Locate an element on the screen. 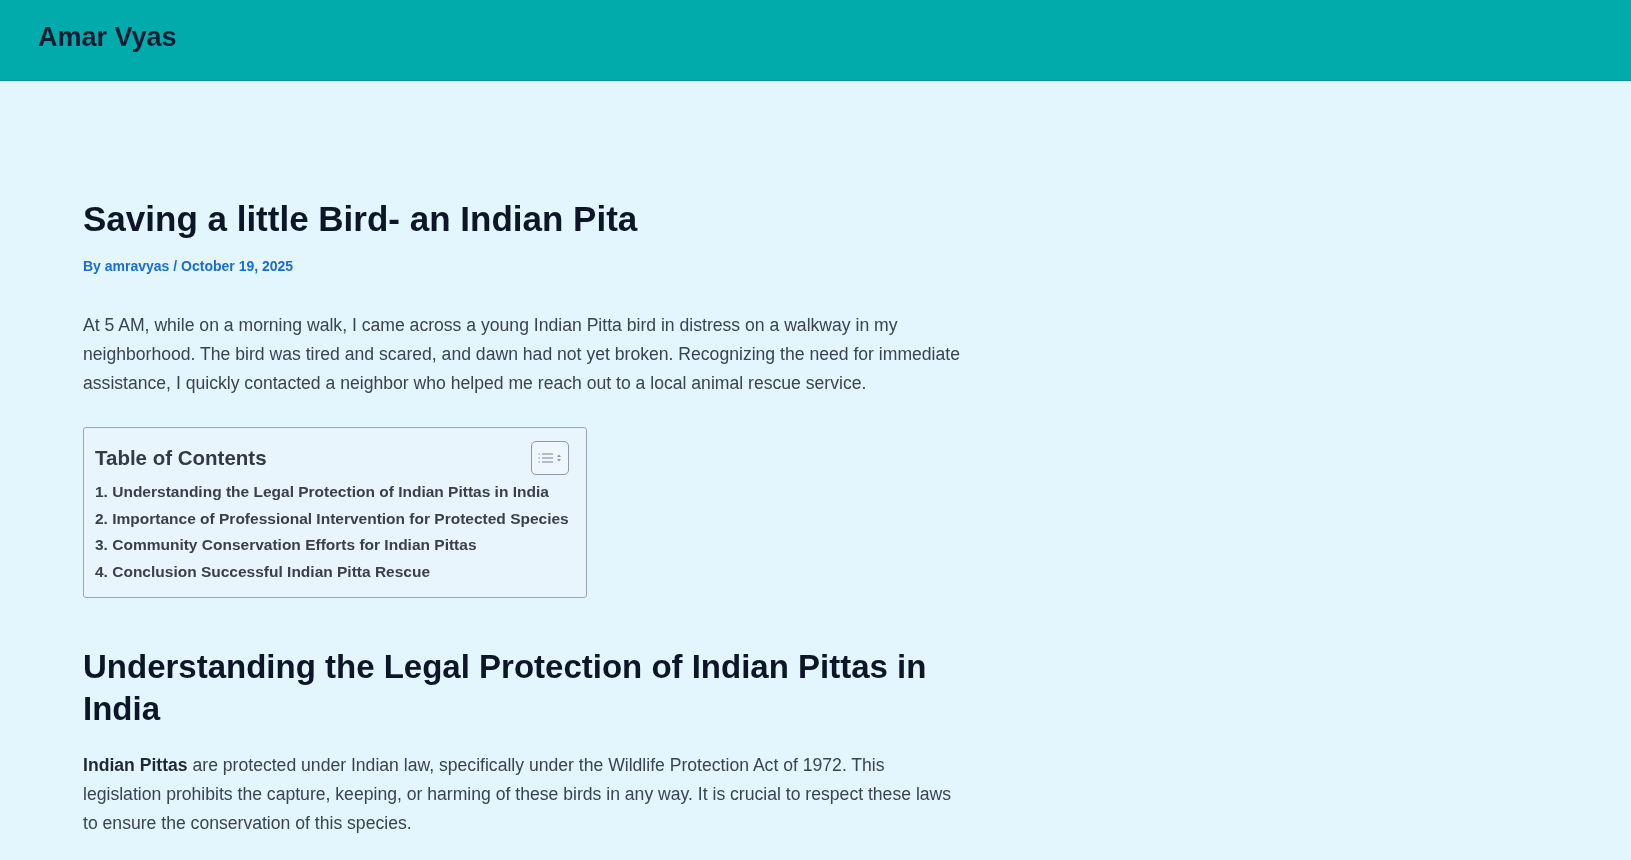 This screenshot has width=1631, height=860. post-title: Saving a little Bird- an Indian Pita is located at coordinates (361, 219).